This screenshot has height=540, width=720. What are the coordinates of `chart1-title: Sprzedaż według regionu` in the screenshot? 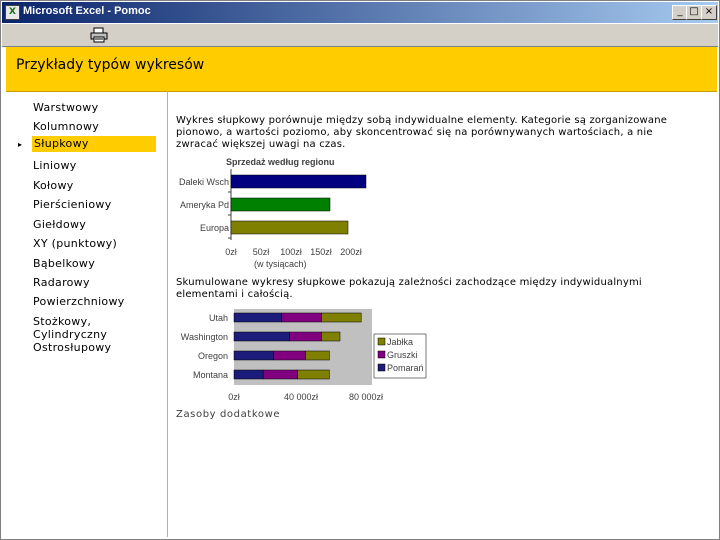 It's located at (280, 162).